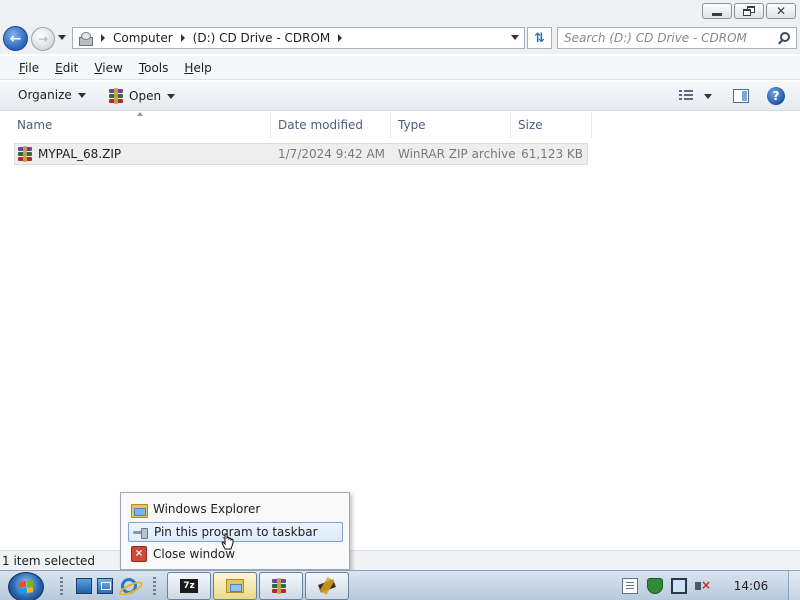  I want to click on column-headers: Name Date modified Type Size, so click(400, 125).